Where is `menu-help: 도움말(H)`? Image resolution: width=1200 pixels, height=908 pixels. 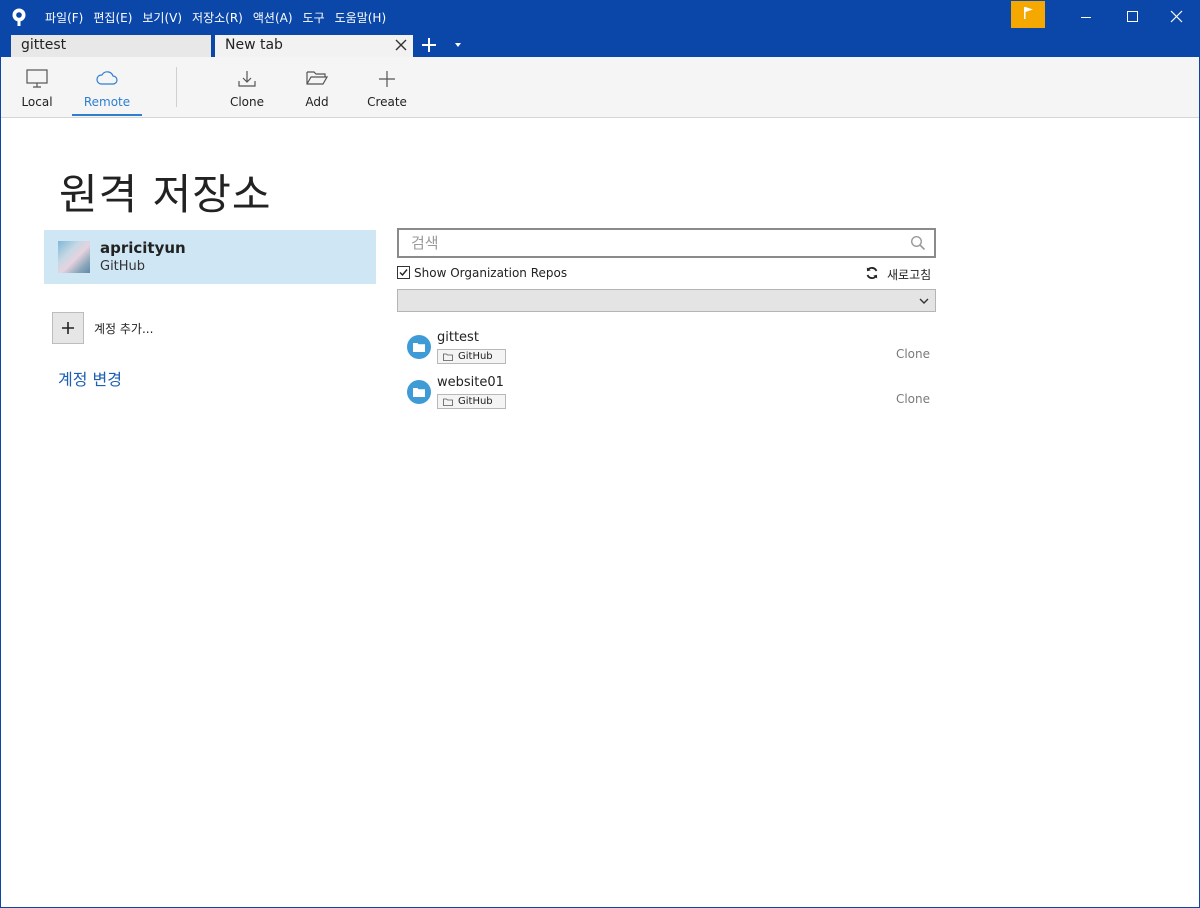 menu-help: 도움말(H) is located at coordinates (361, 17).